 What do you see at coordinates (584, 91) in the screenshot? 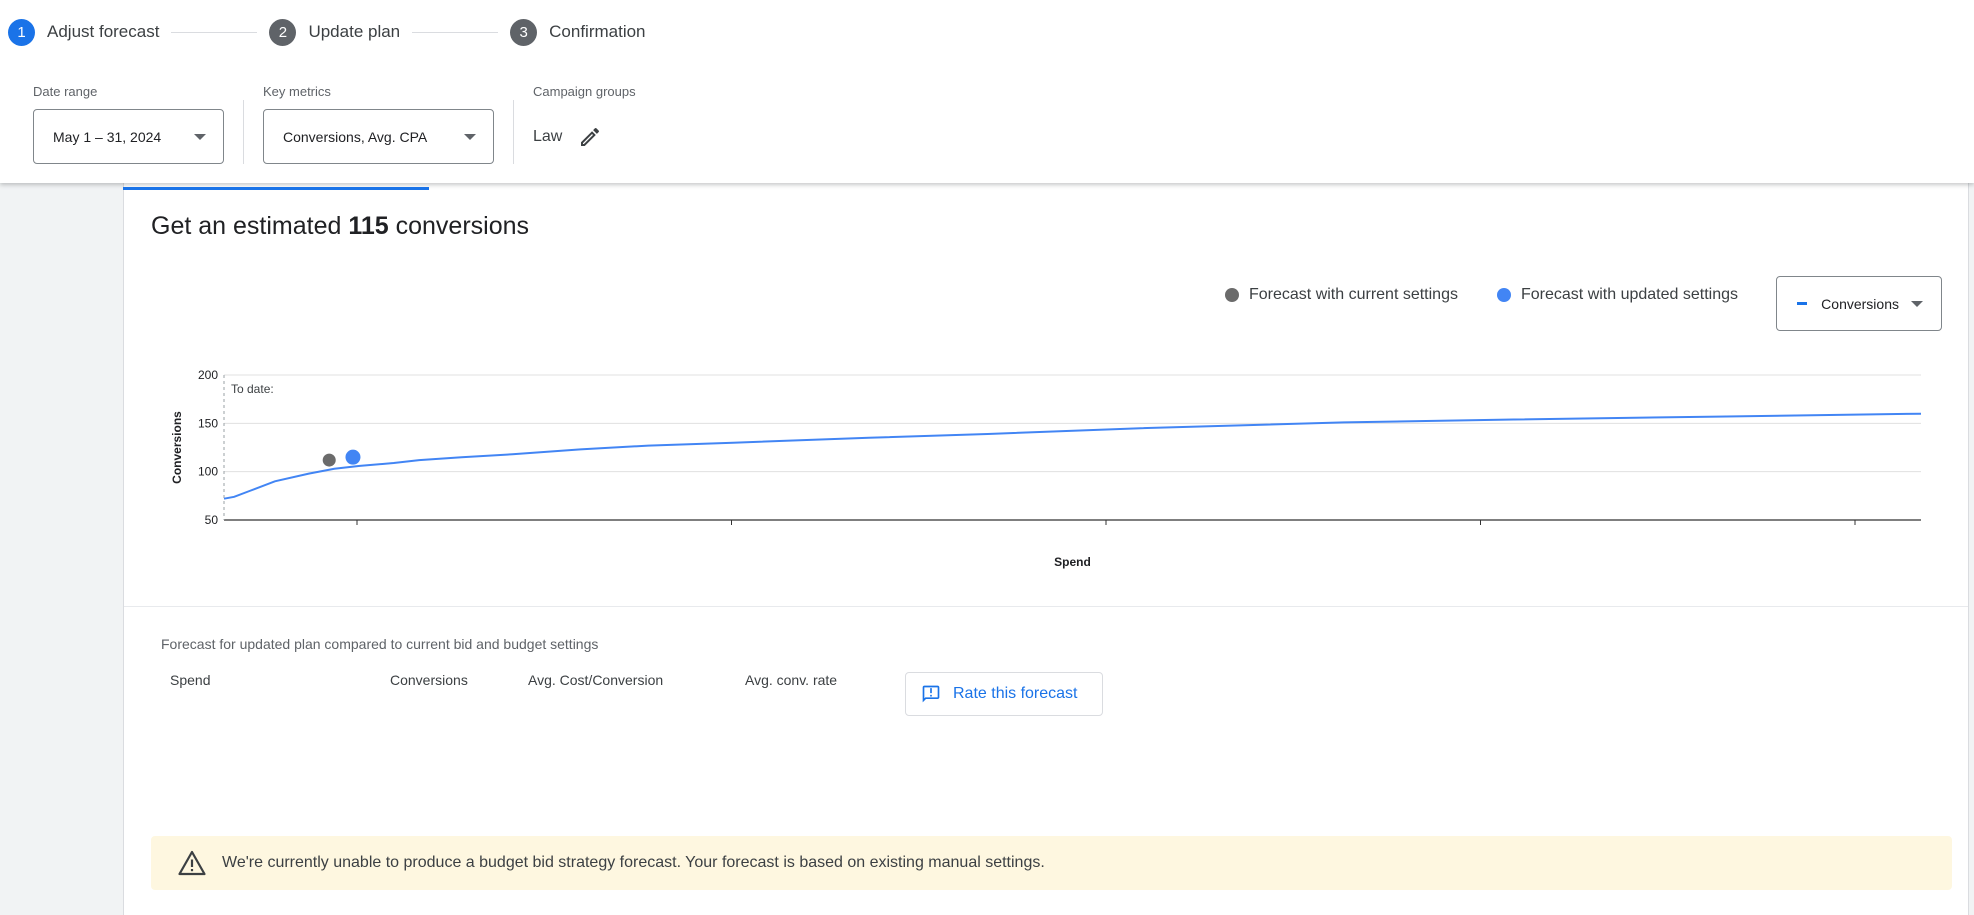
I see `campaign-groups-label: Campaign groups` at bounding box center [584, 91].